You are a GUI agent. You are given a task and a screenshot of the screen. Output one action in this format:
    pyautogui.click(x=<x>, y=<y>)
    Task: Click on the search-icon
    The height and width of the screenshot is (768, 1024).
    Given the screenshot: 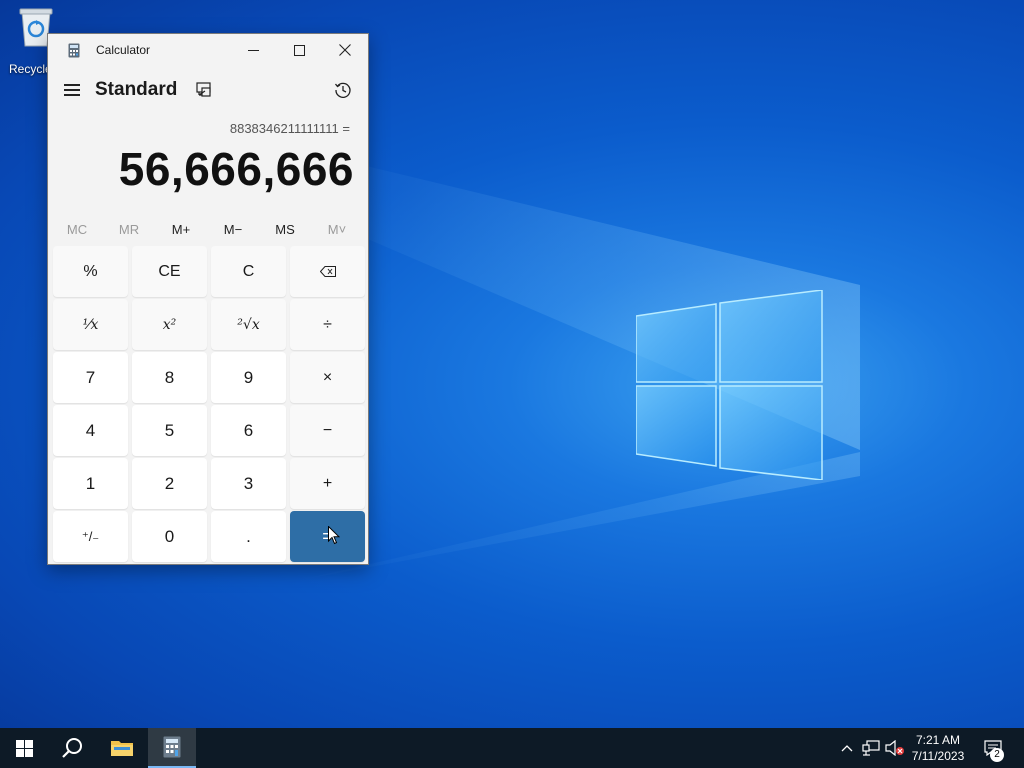 What is the action you would take?
    pyautogui.click(x=72, y=748)
    